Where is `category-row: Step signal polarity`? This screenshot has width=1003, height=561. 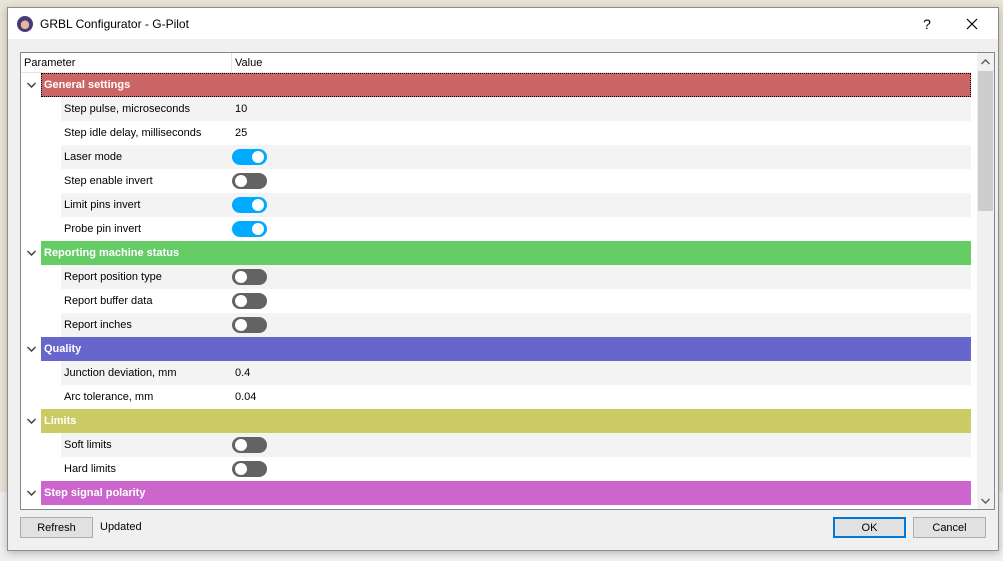
category-row: Step signal polarity is located at coordinates (496, 493).